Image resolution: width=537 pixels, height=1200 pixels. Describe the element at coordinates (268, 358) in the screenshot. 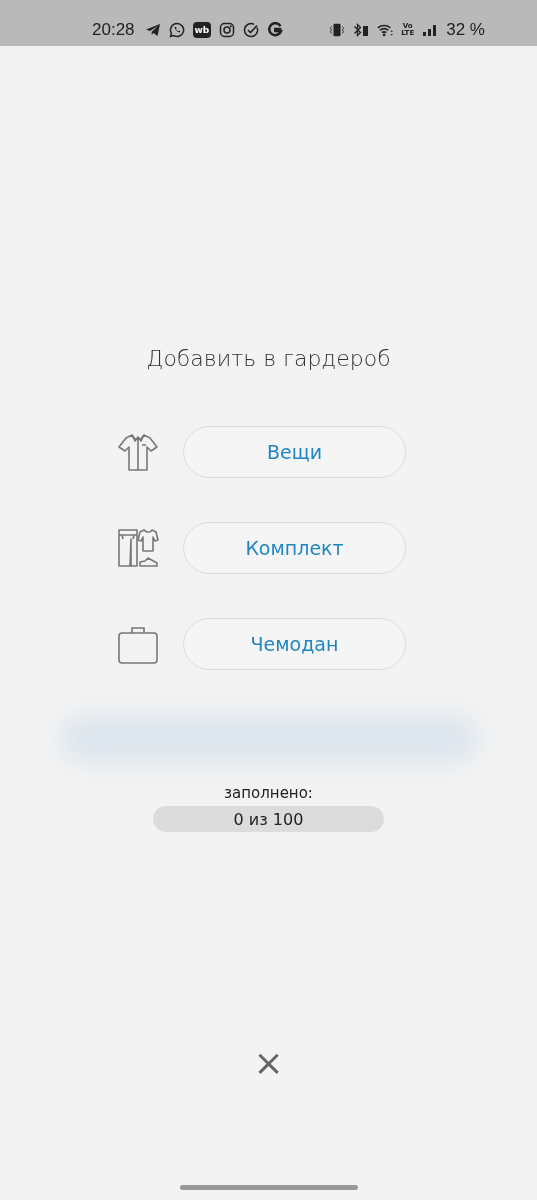

I see `dialog-title: Добавить в гардероб` at that location.